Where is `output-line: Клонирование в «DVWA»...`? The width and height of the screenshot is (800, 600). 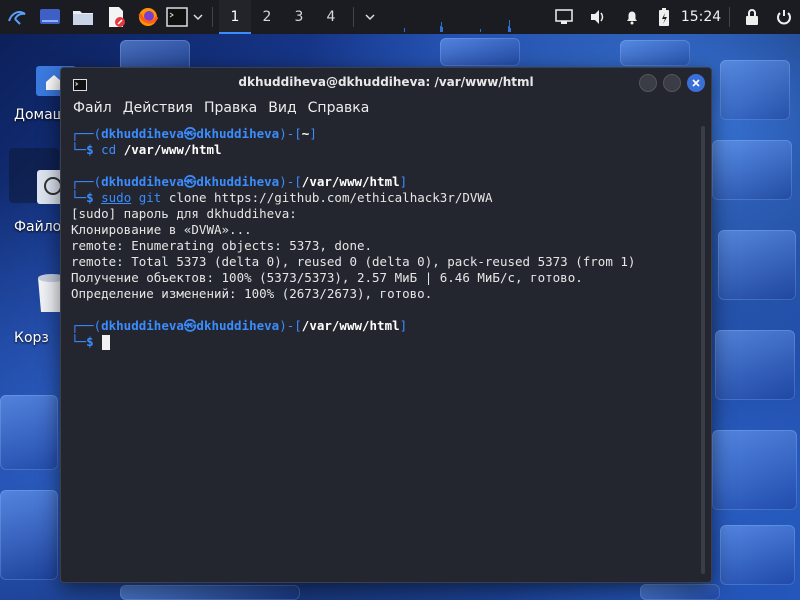 output-line: Клонирование в «DVWA»... is located at coordinates (161, 229).